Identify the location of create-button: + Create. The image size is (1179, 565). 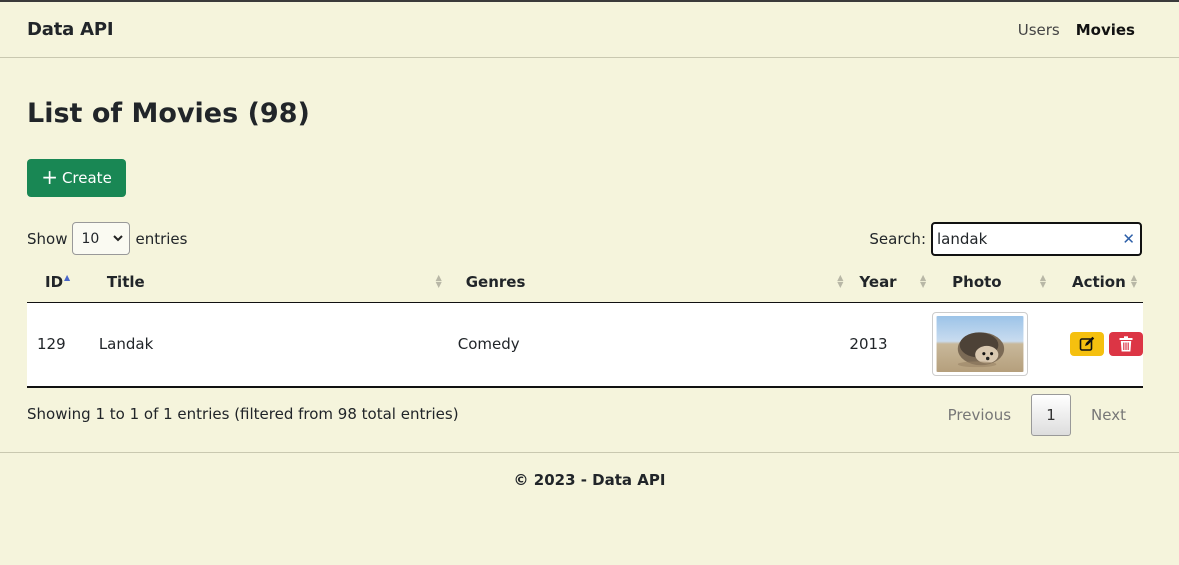
(76, 178).